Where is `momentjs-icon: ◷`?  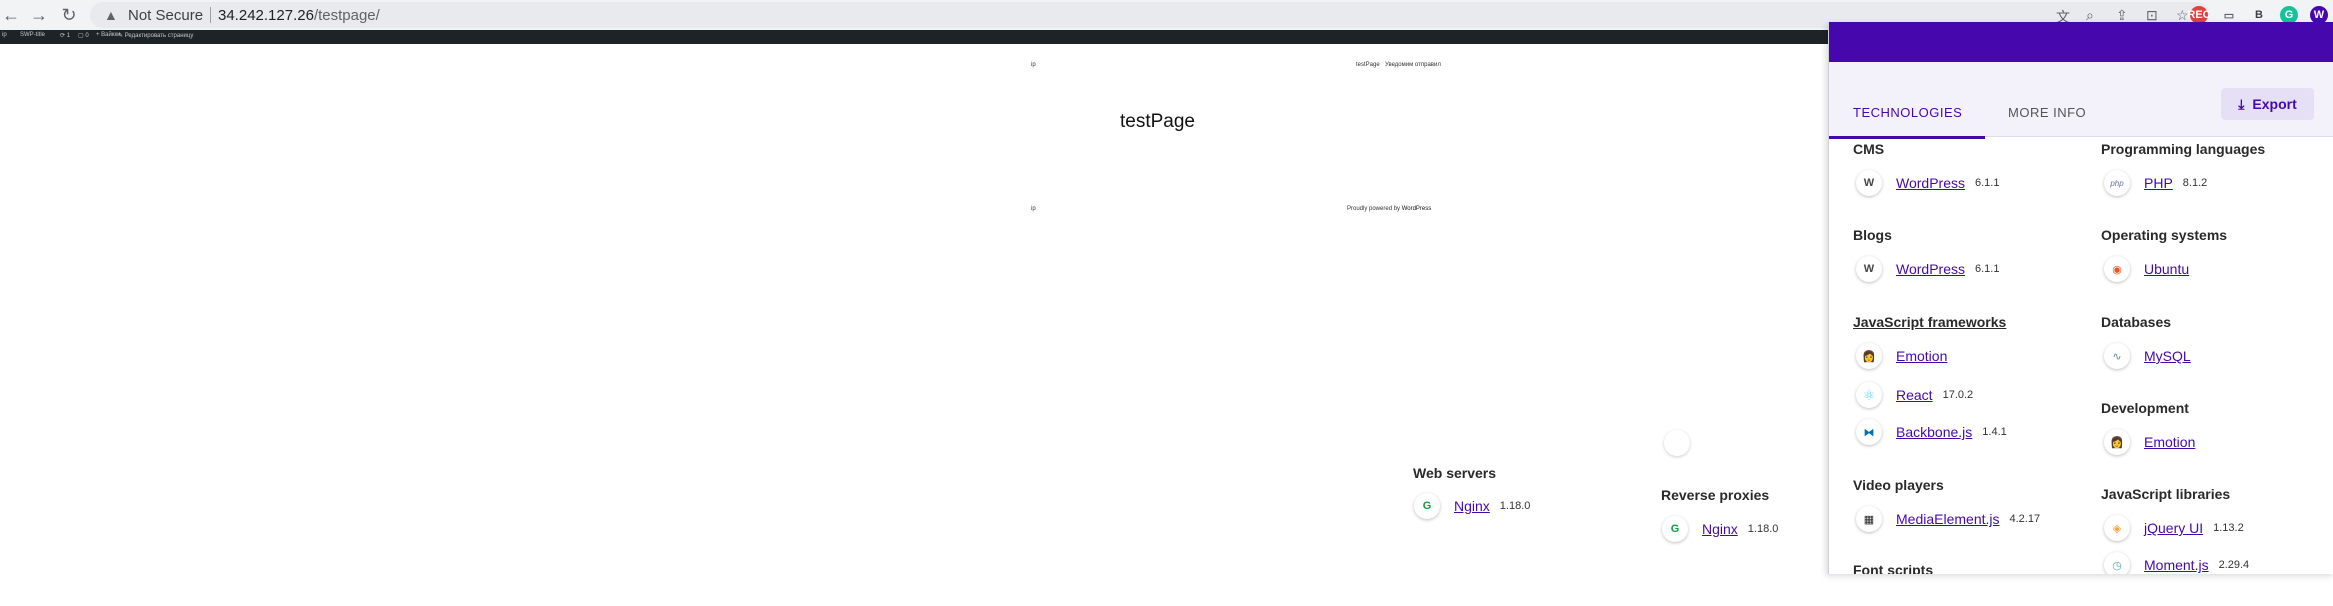 momentjs-icon: ◷ is located at coordinates (2117, 563).